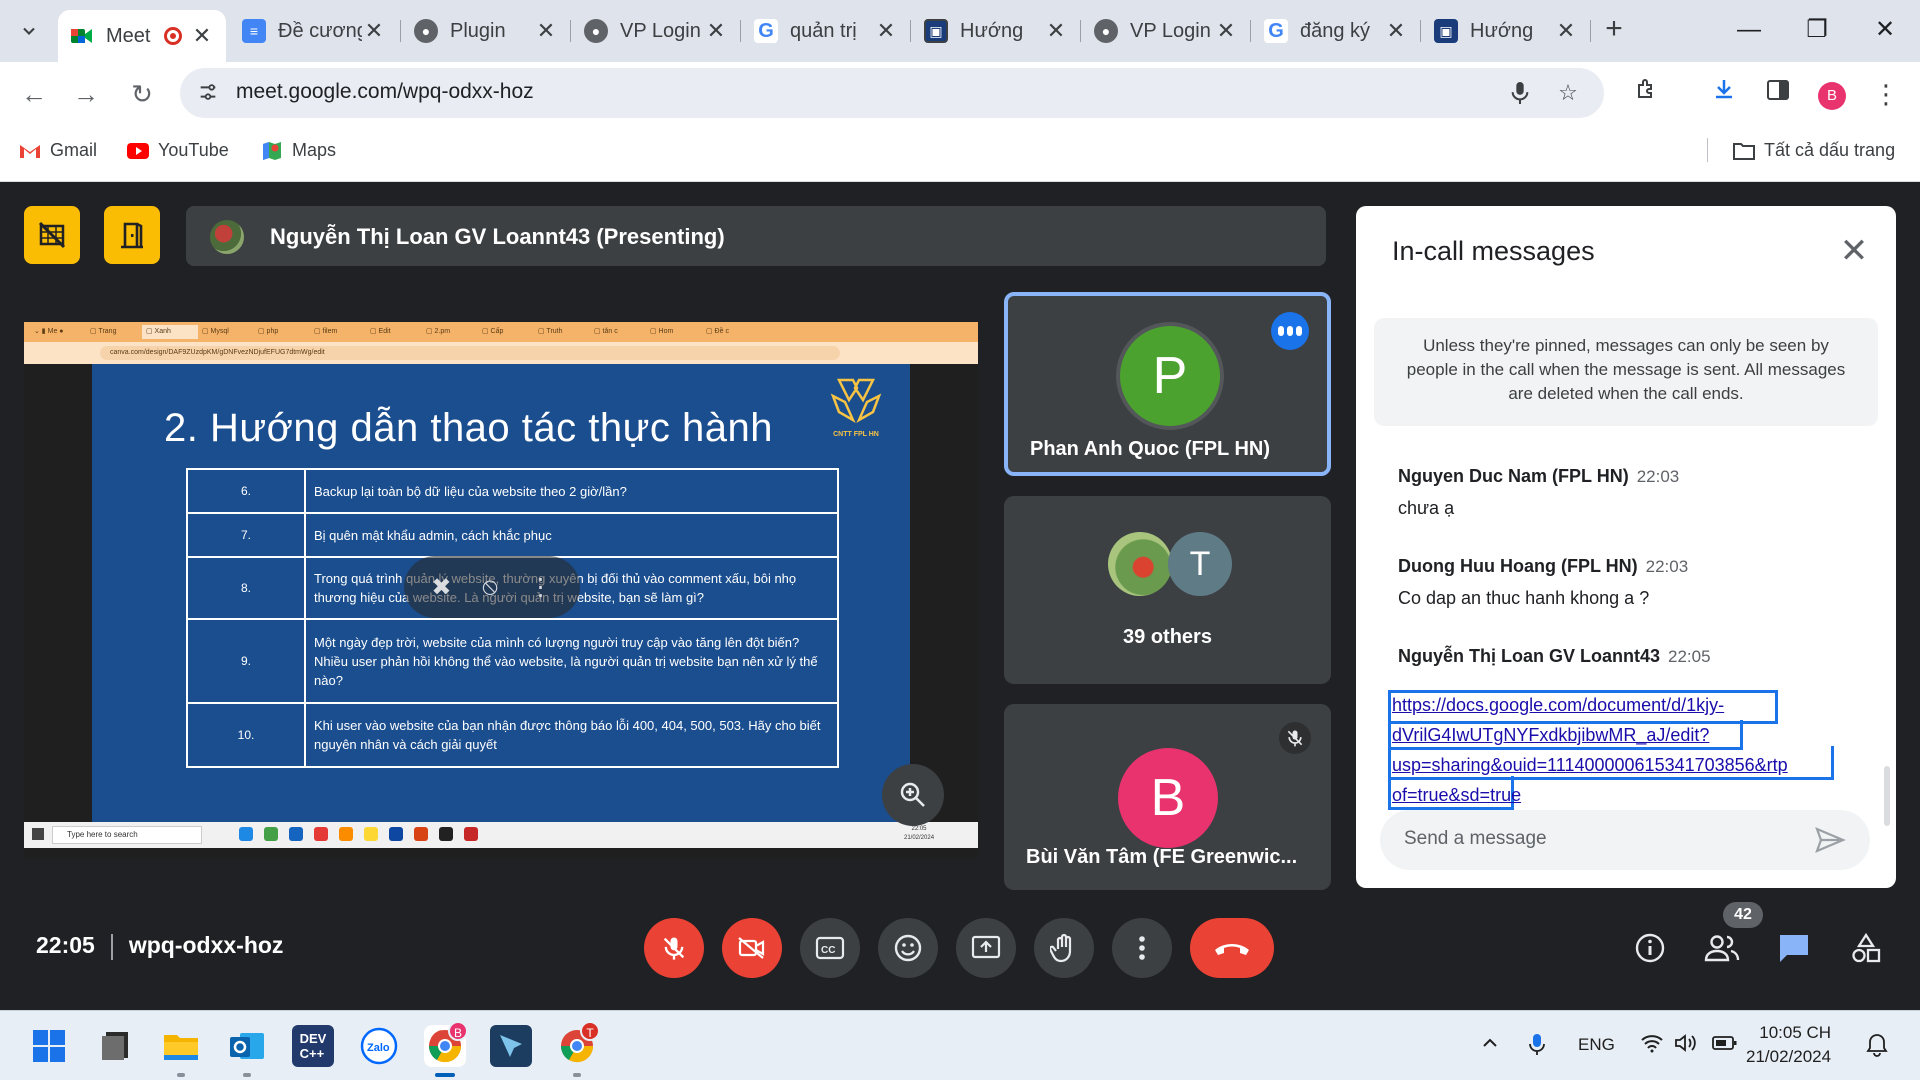  I want to click on unpin-icon: ✖, so click(441, 587).